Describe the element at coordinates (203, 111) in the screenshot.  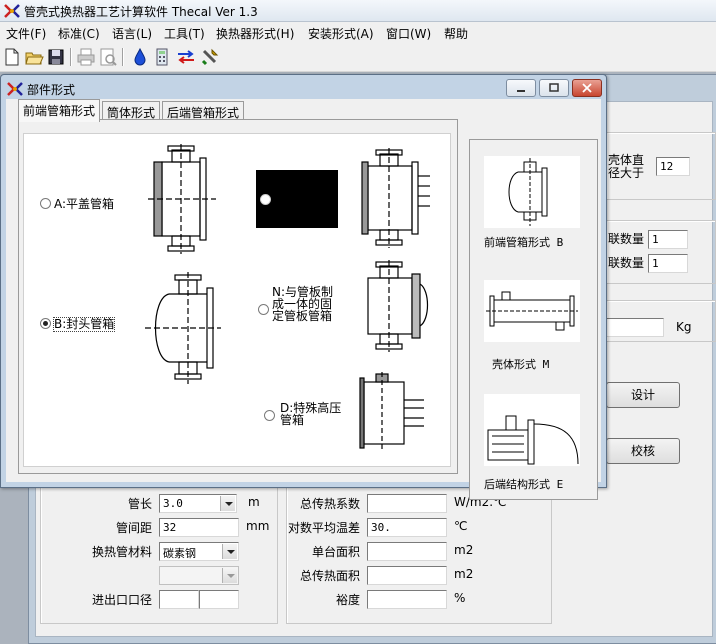
I see `tab-rear-header: 后端管箱形式` at that location.